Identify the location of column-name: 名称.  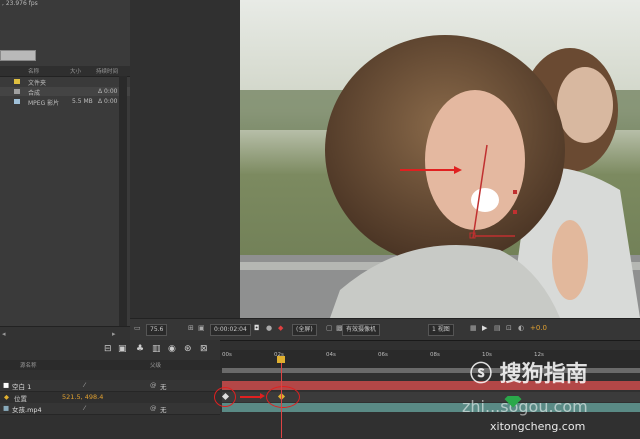
(33, 71).